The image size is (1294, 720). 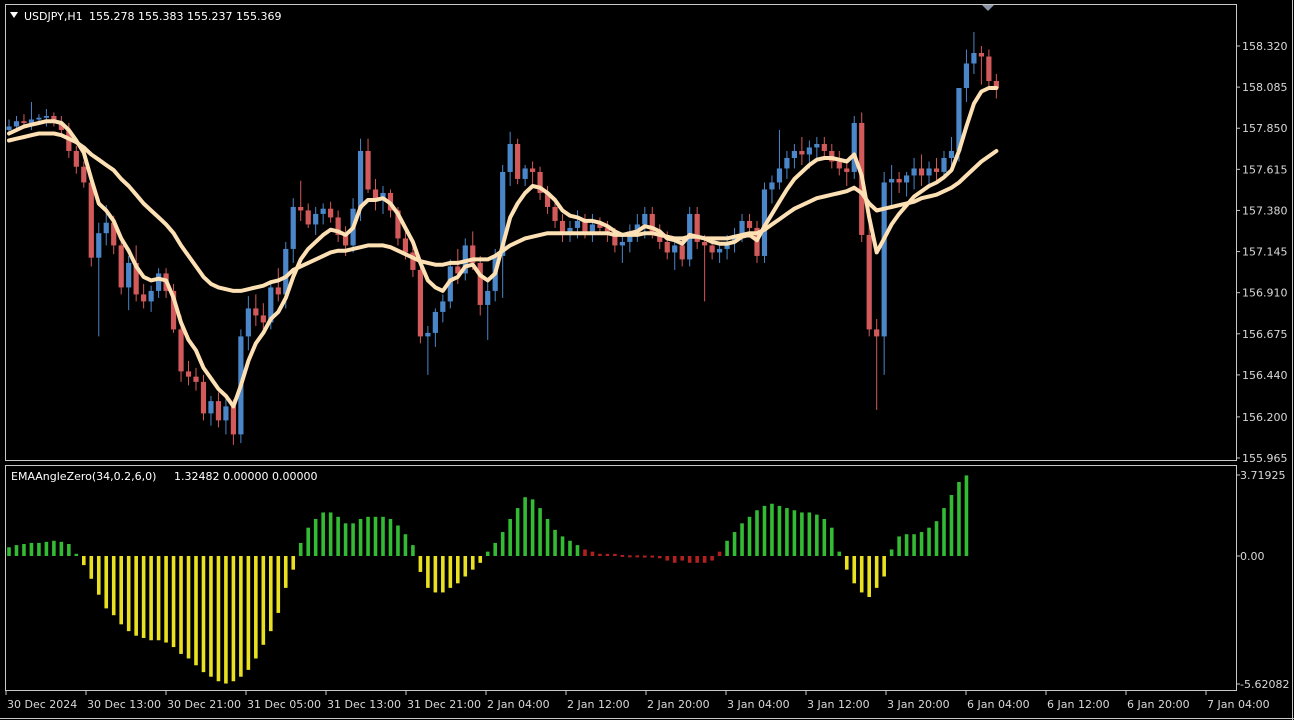 I want to click on time-tick-label: 2 Jan 12:00, so click(x=598, y=704).